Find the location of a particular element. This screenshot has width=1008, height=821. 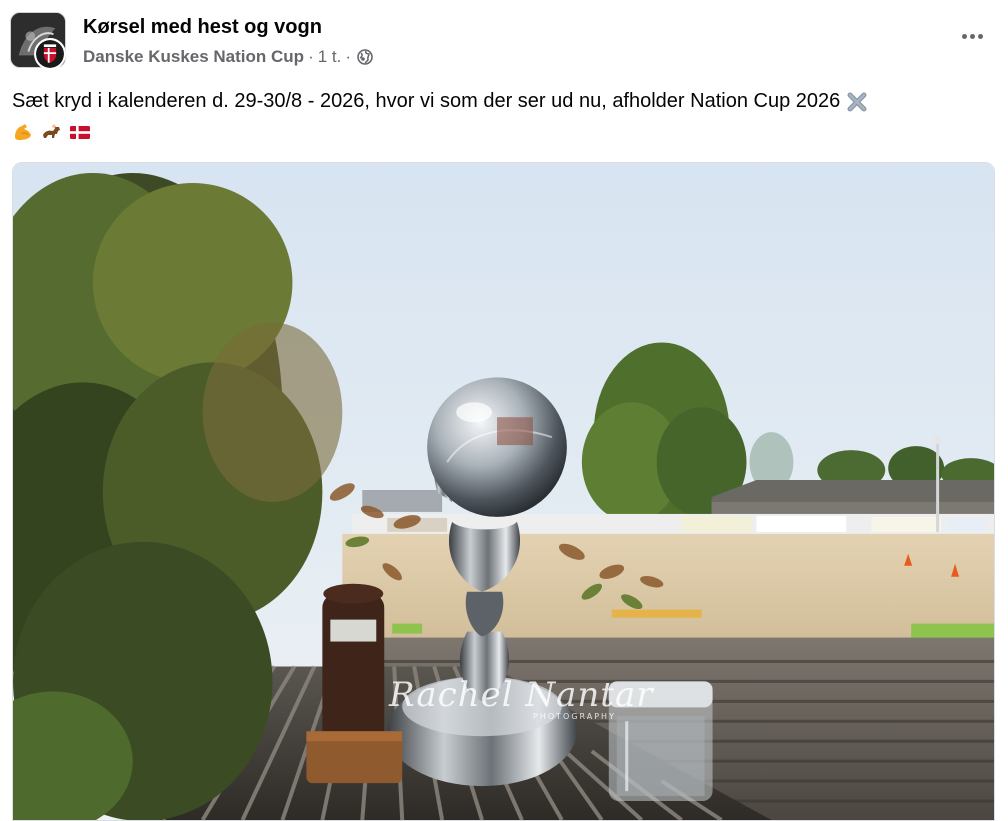

horse-racing-emoji is located at coordinates (52, 132).